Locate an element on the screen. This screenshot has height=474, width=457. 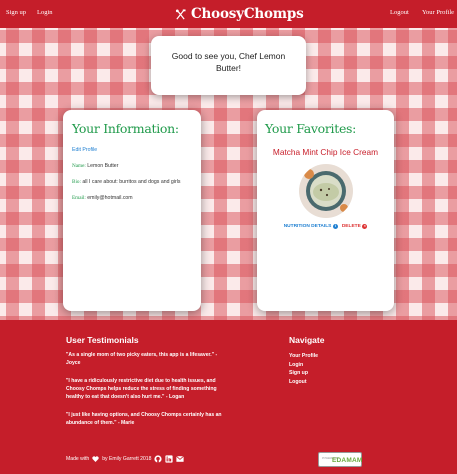
footer-link-signup: Sign up is located at coordinates (303, 373).